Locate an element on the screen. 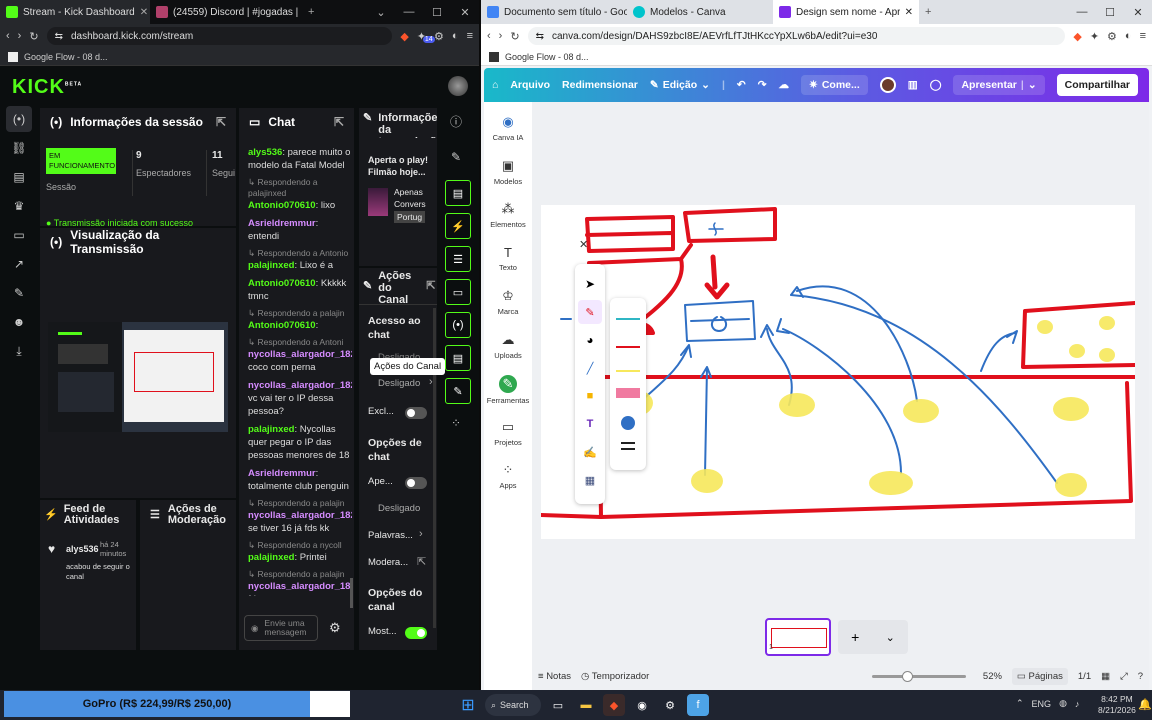  chat-username: alys536 is located at coordinates (265, 152).